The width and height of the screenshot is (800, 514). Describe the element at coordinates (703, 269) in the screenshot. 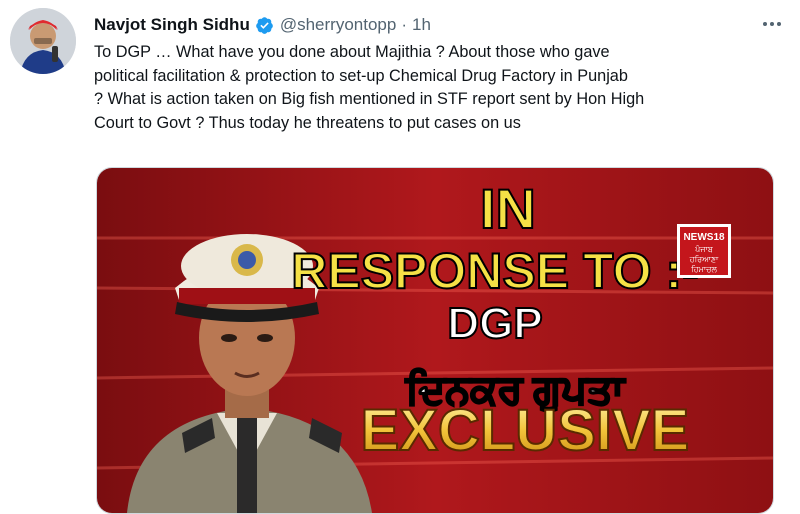

I see `logo-line4: ਹਿਮਾਚਲ` at that location.